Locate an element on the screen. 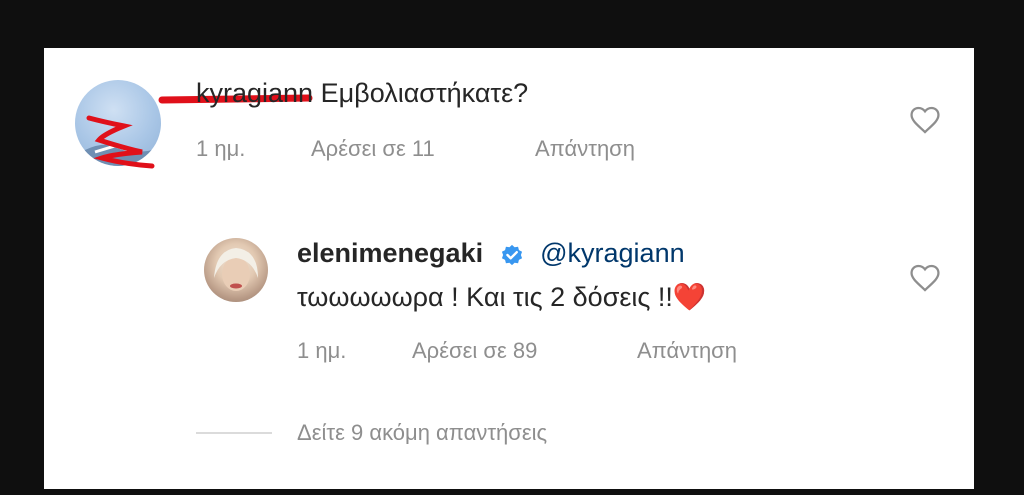 The width and height of the screenshot is (1024, 495). reply-username: elenimenegaki is located at coordinates (390, 253).